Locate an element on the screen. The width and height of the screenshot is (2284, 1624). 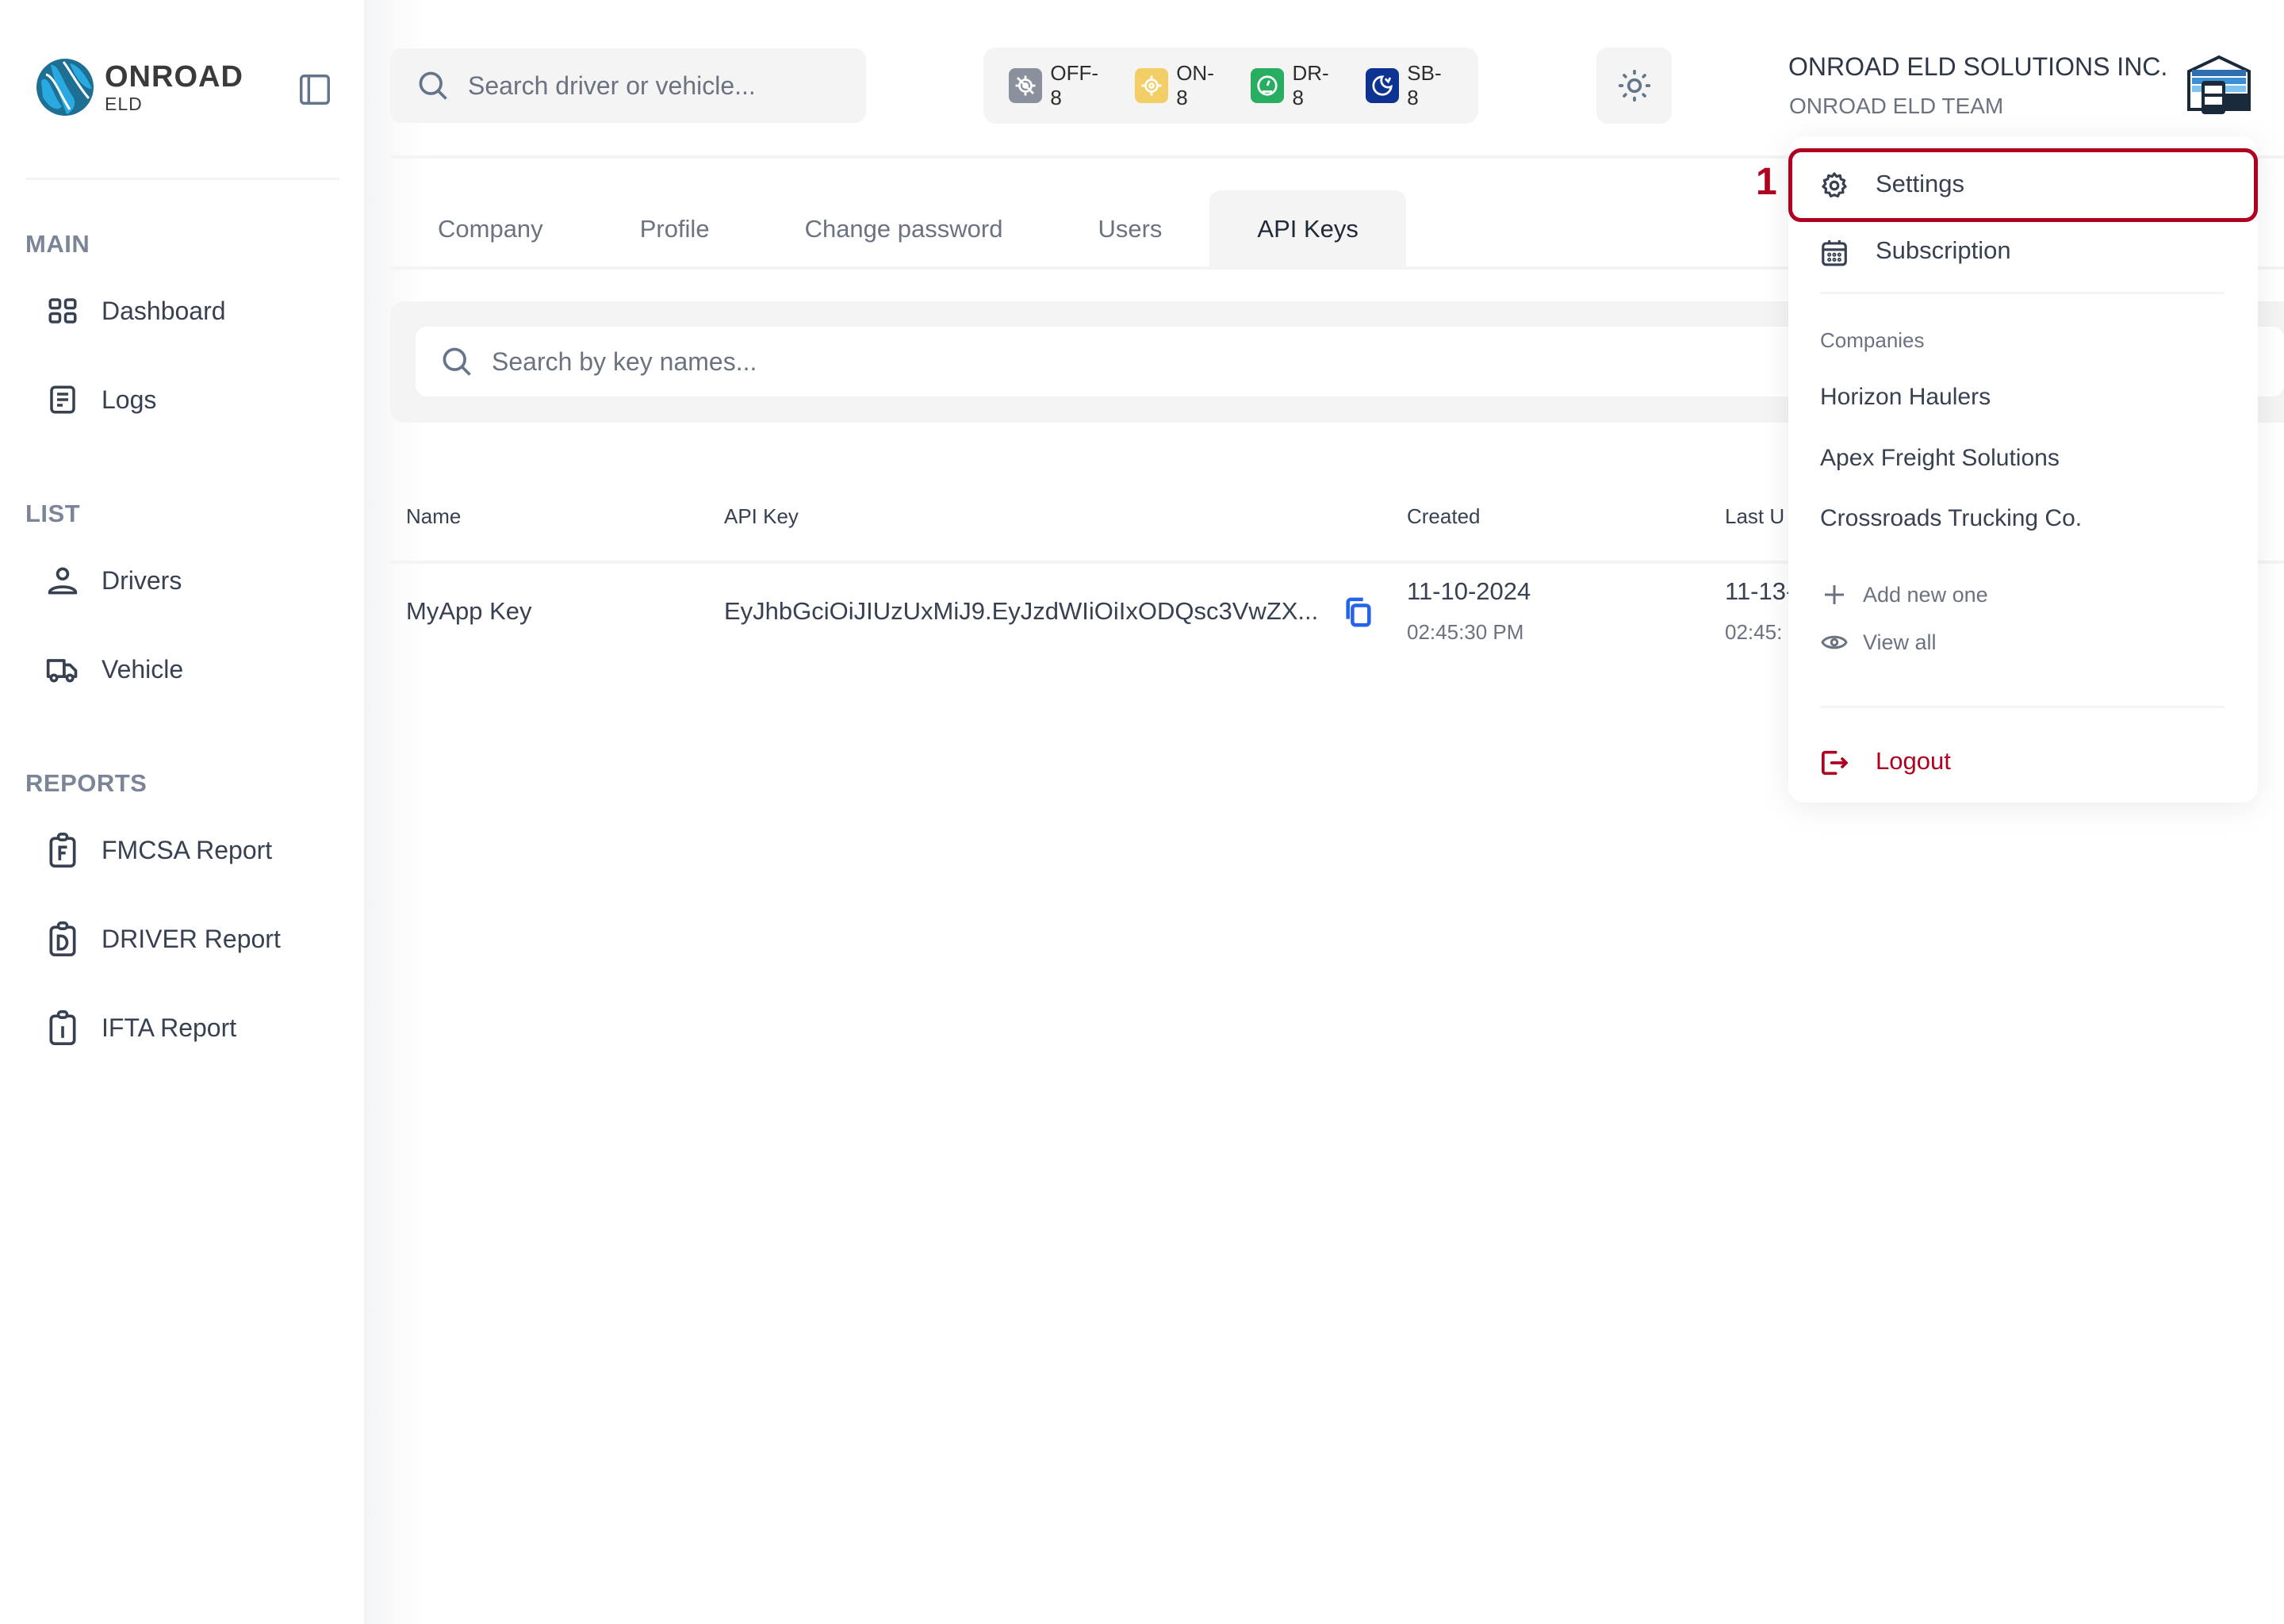
created-time: 02:45:30 PM is located at coordinates (1465, 632).